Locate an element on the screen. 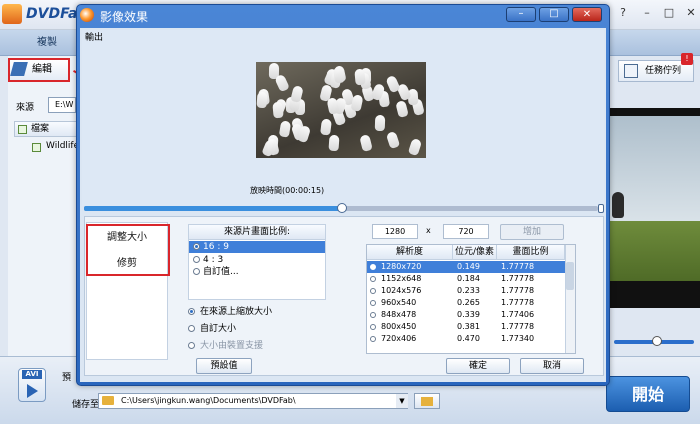 The width and height of the screenshot is (700, 424). dialog-maximize-button: □ is located at coordinates (554, 14).